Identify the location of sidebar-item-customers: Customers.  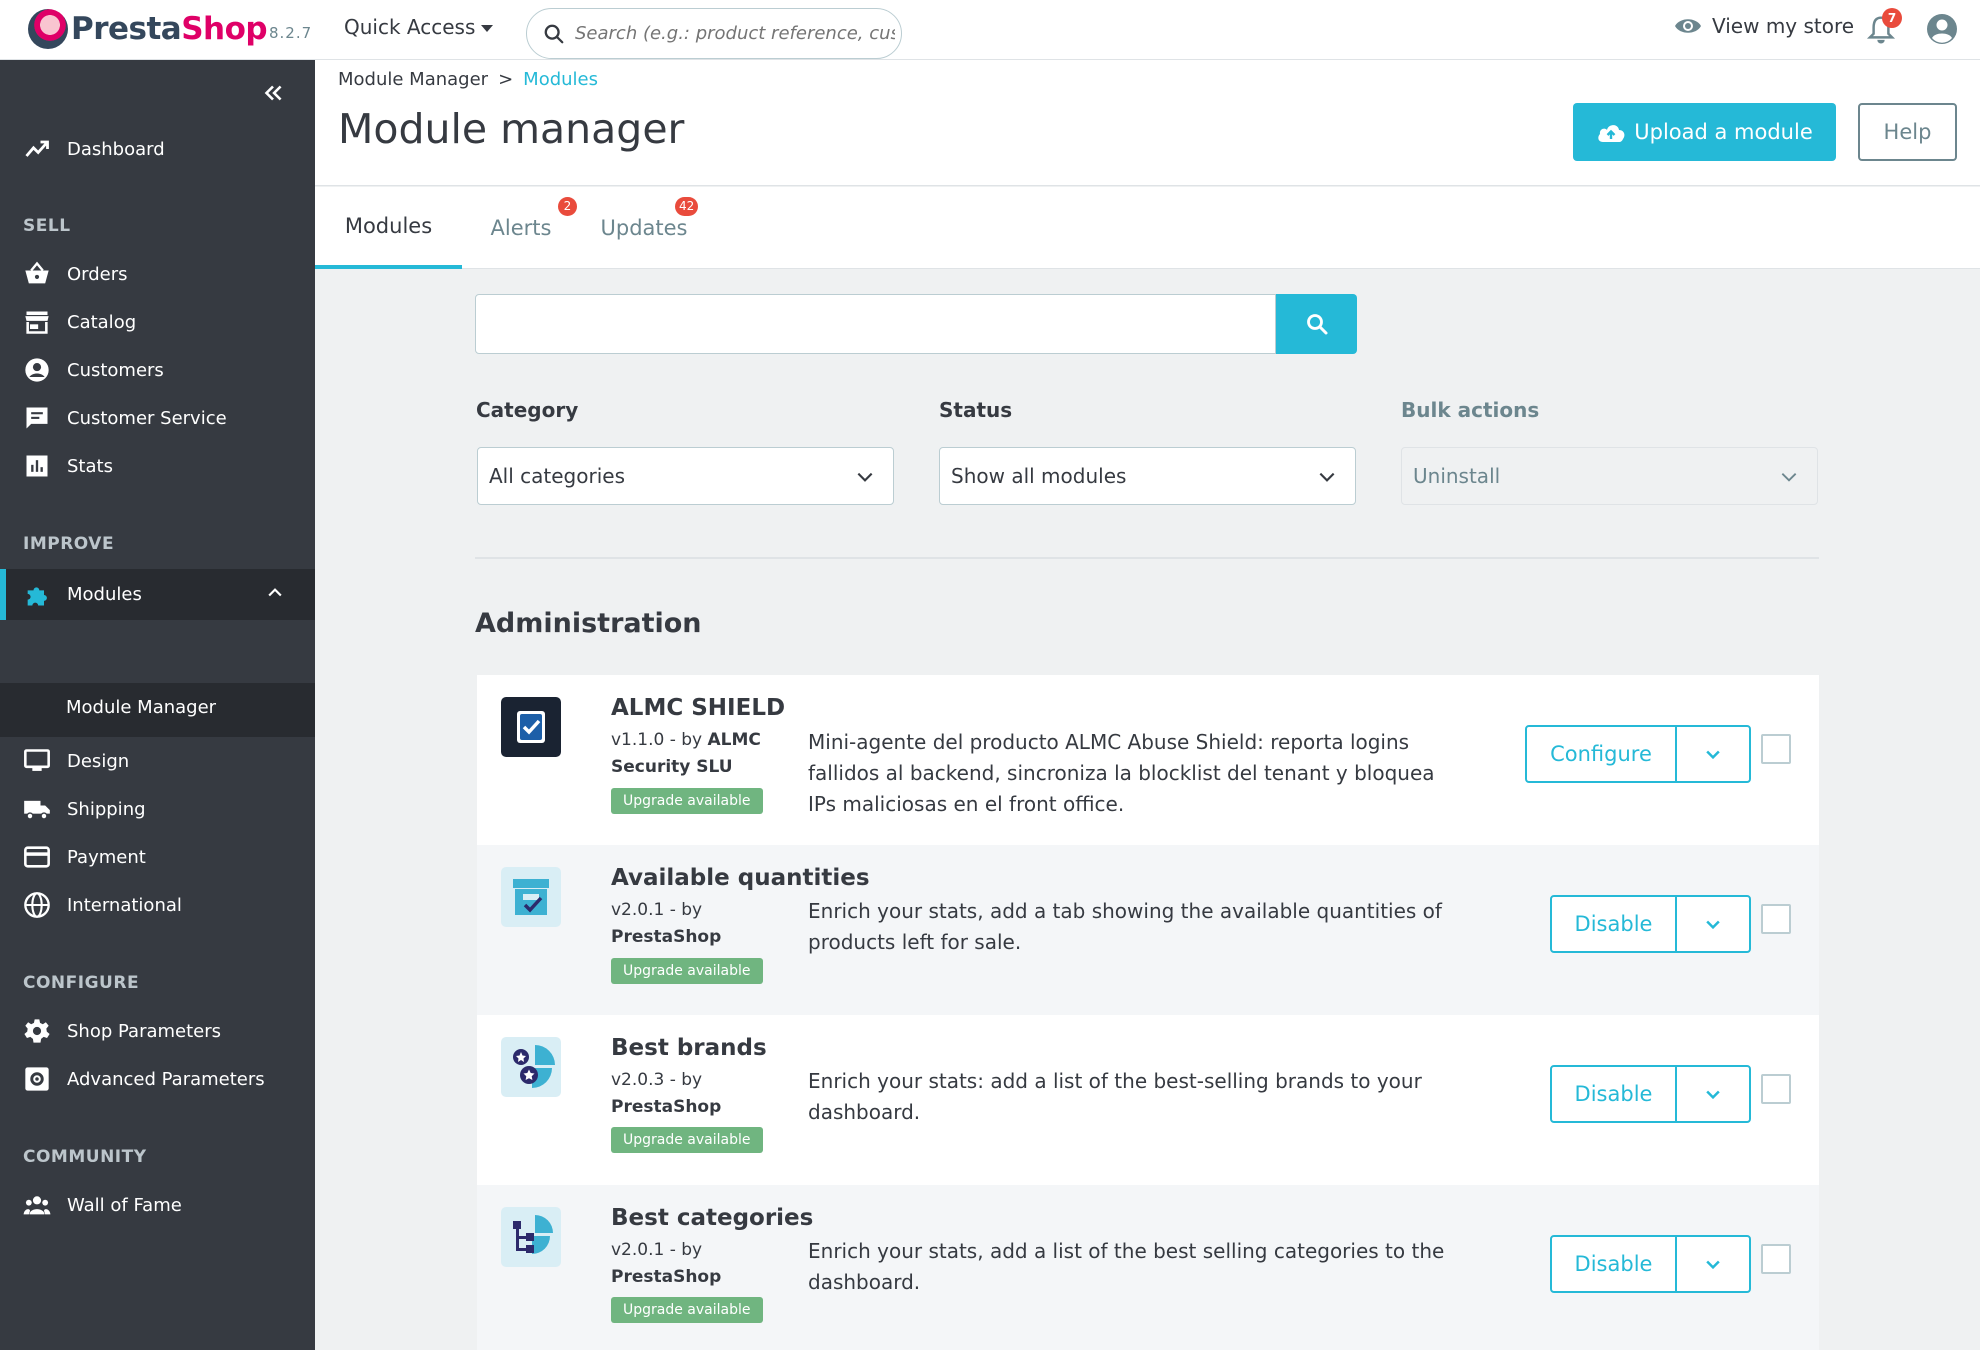
(157, 370).